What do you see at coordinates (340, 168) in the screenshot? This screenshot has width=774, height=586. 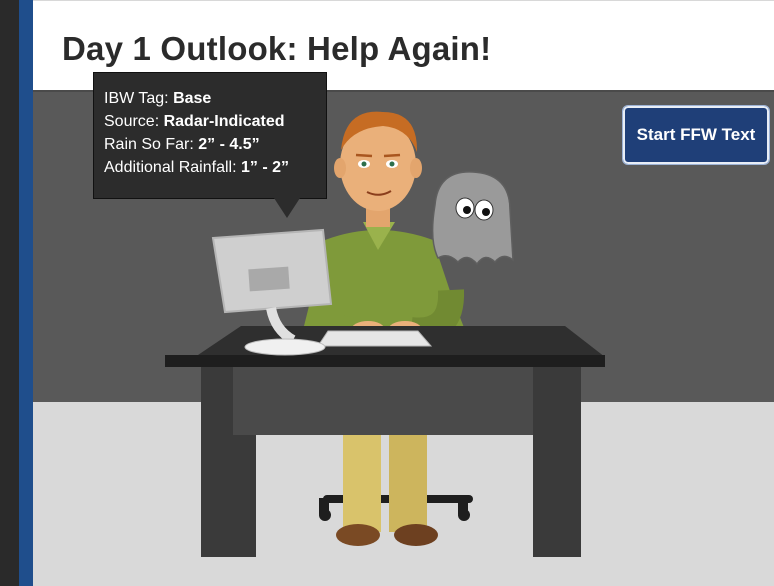 I see `man-ear-left` at bounding box center [340, 168].